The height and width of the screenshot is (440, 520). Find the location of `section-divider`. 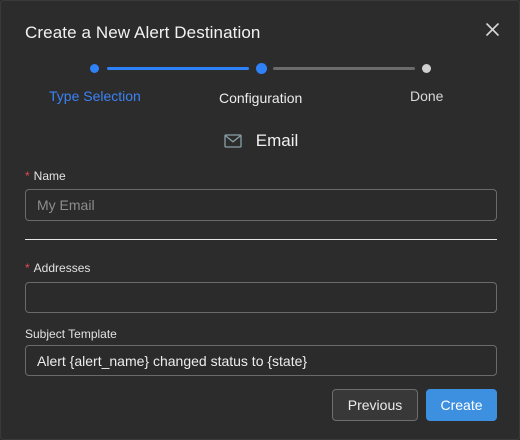

section-divider is located at coordinates (261, 239).